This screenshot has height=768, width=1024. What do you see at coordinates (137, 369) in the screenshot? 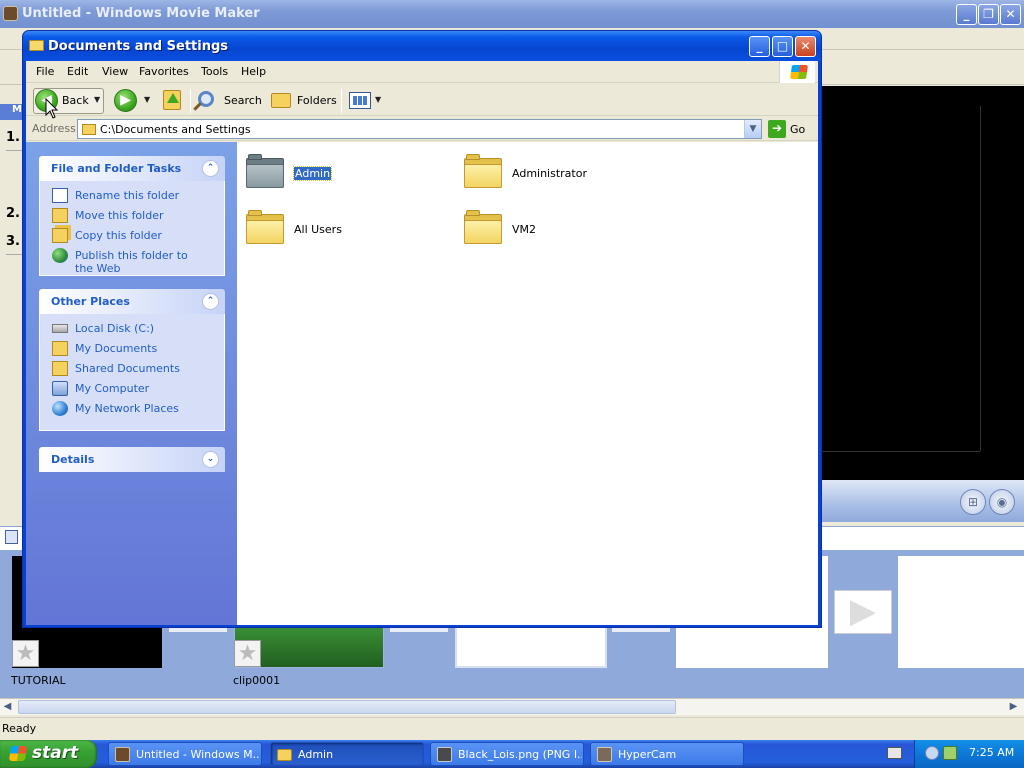
I see `place-shared-documents: Shared Documents` at bounding box center [137, 369].